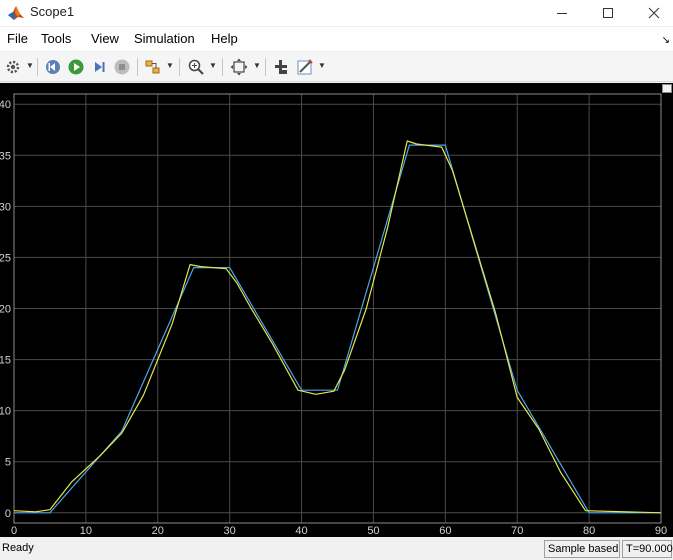 The height and width of the screenshot is (560, 673). What do you see at coordinates (257, 65) in the screenshot?
I see `fit-dropdown-icon: ▼` at bounding box center [257, 65].